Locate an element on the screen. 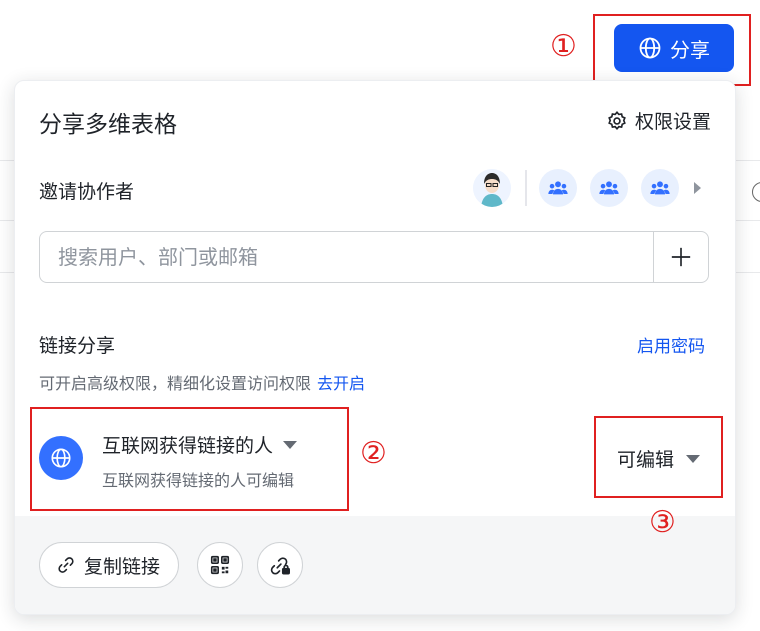  search-input is located at coordinates (347, 257).